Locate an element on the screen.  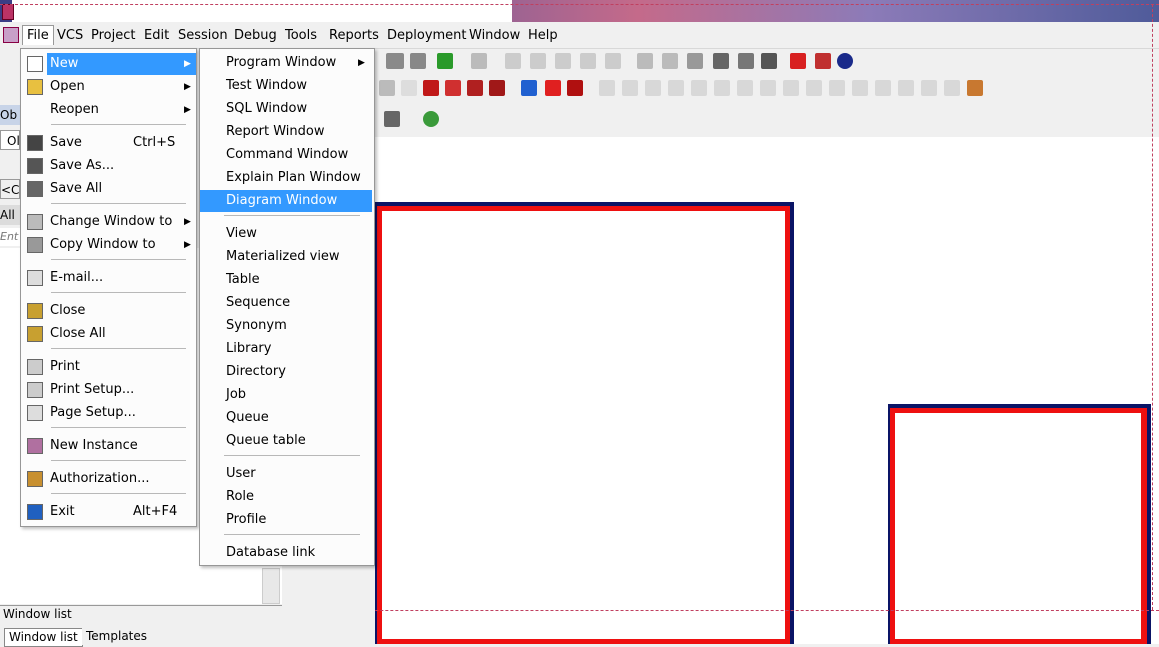
breakpoint-clear-icon is located at coordinates (497, 88).